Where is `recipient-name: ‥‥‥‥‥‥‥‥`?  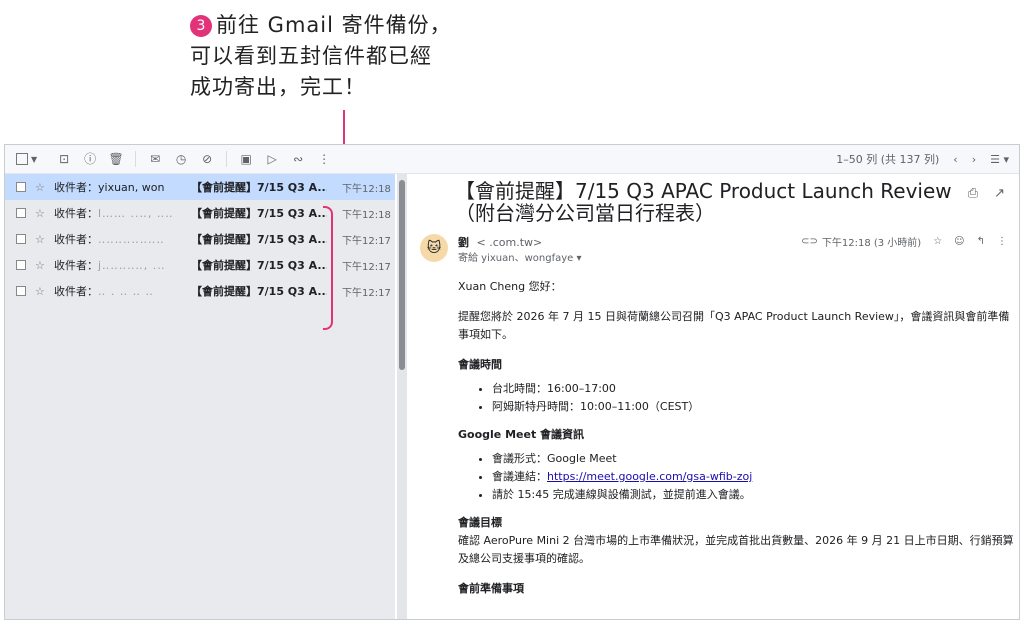 recipient-name: ‥‥‥‥‥‥‥‥ is located at coordinates (131, 239).